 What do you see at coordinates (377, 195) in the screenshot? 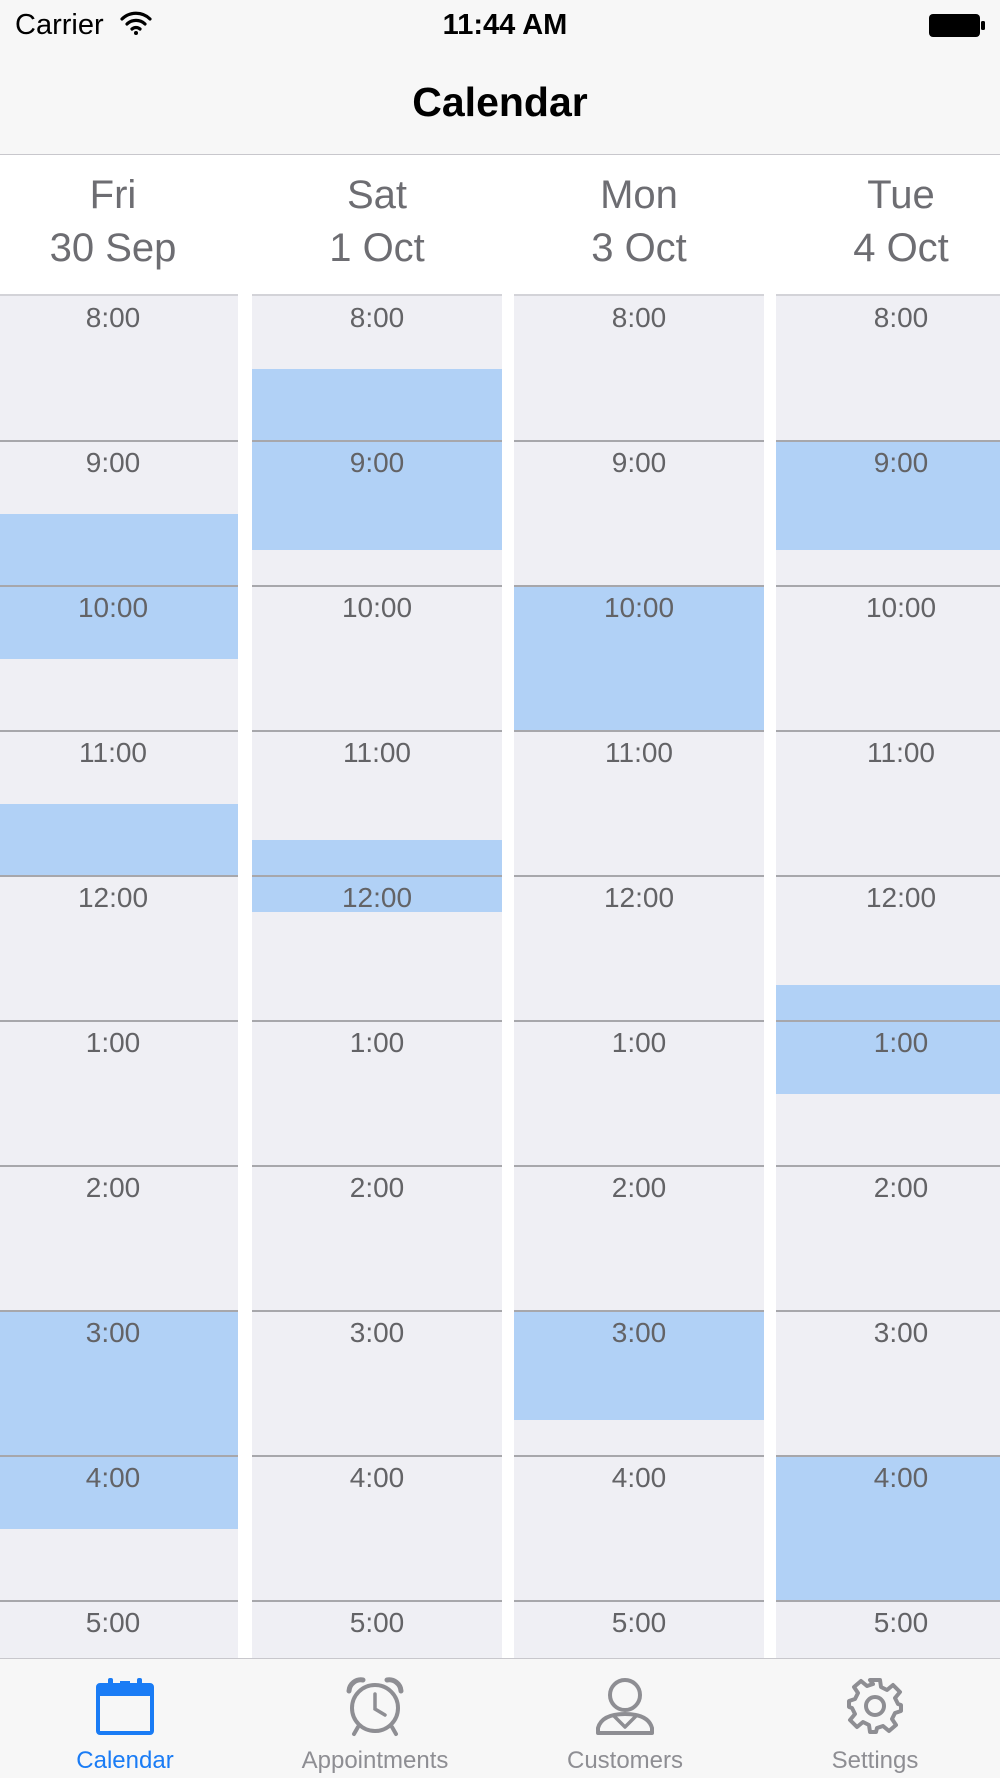
I see `day-name: Sat` at bounding box center [377, 195].